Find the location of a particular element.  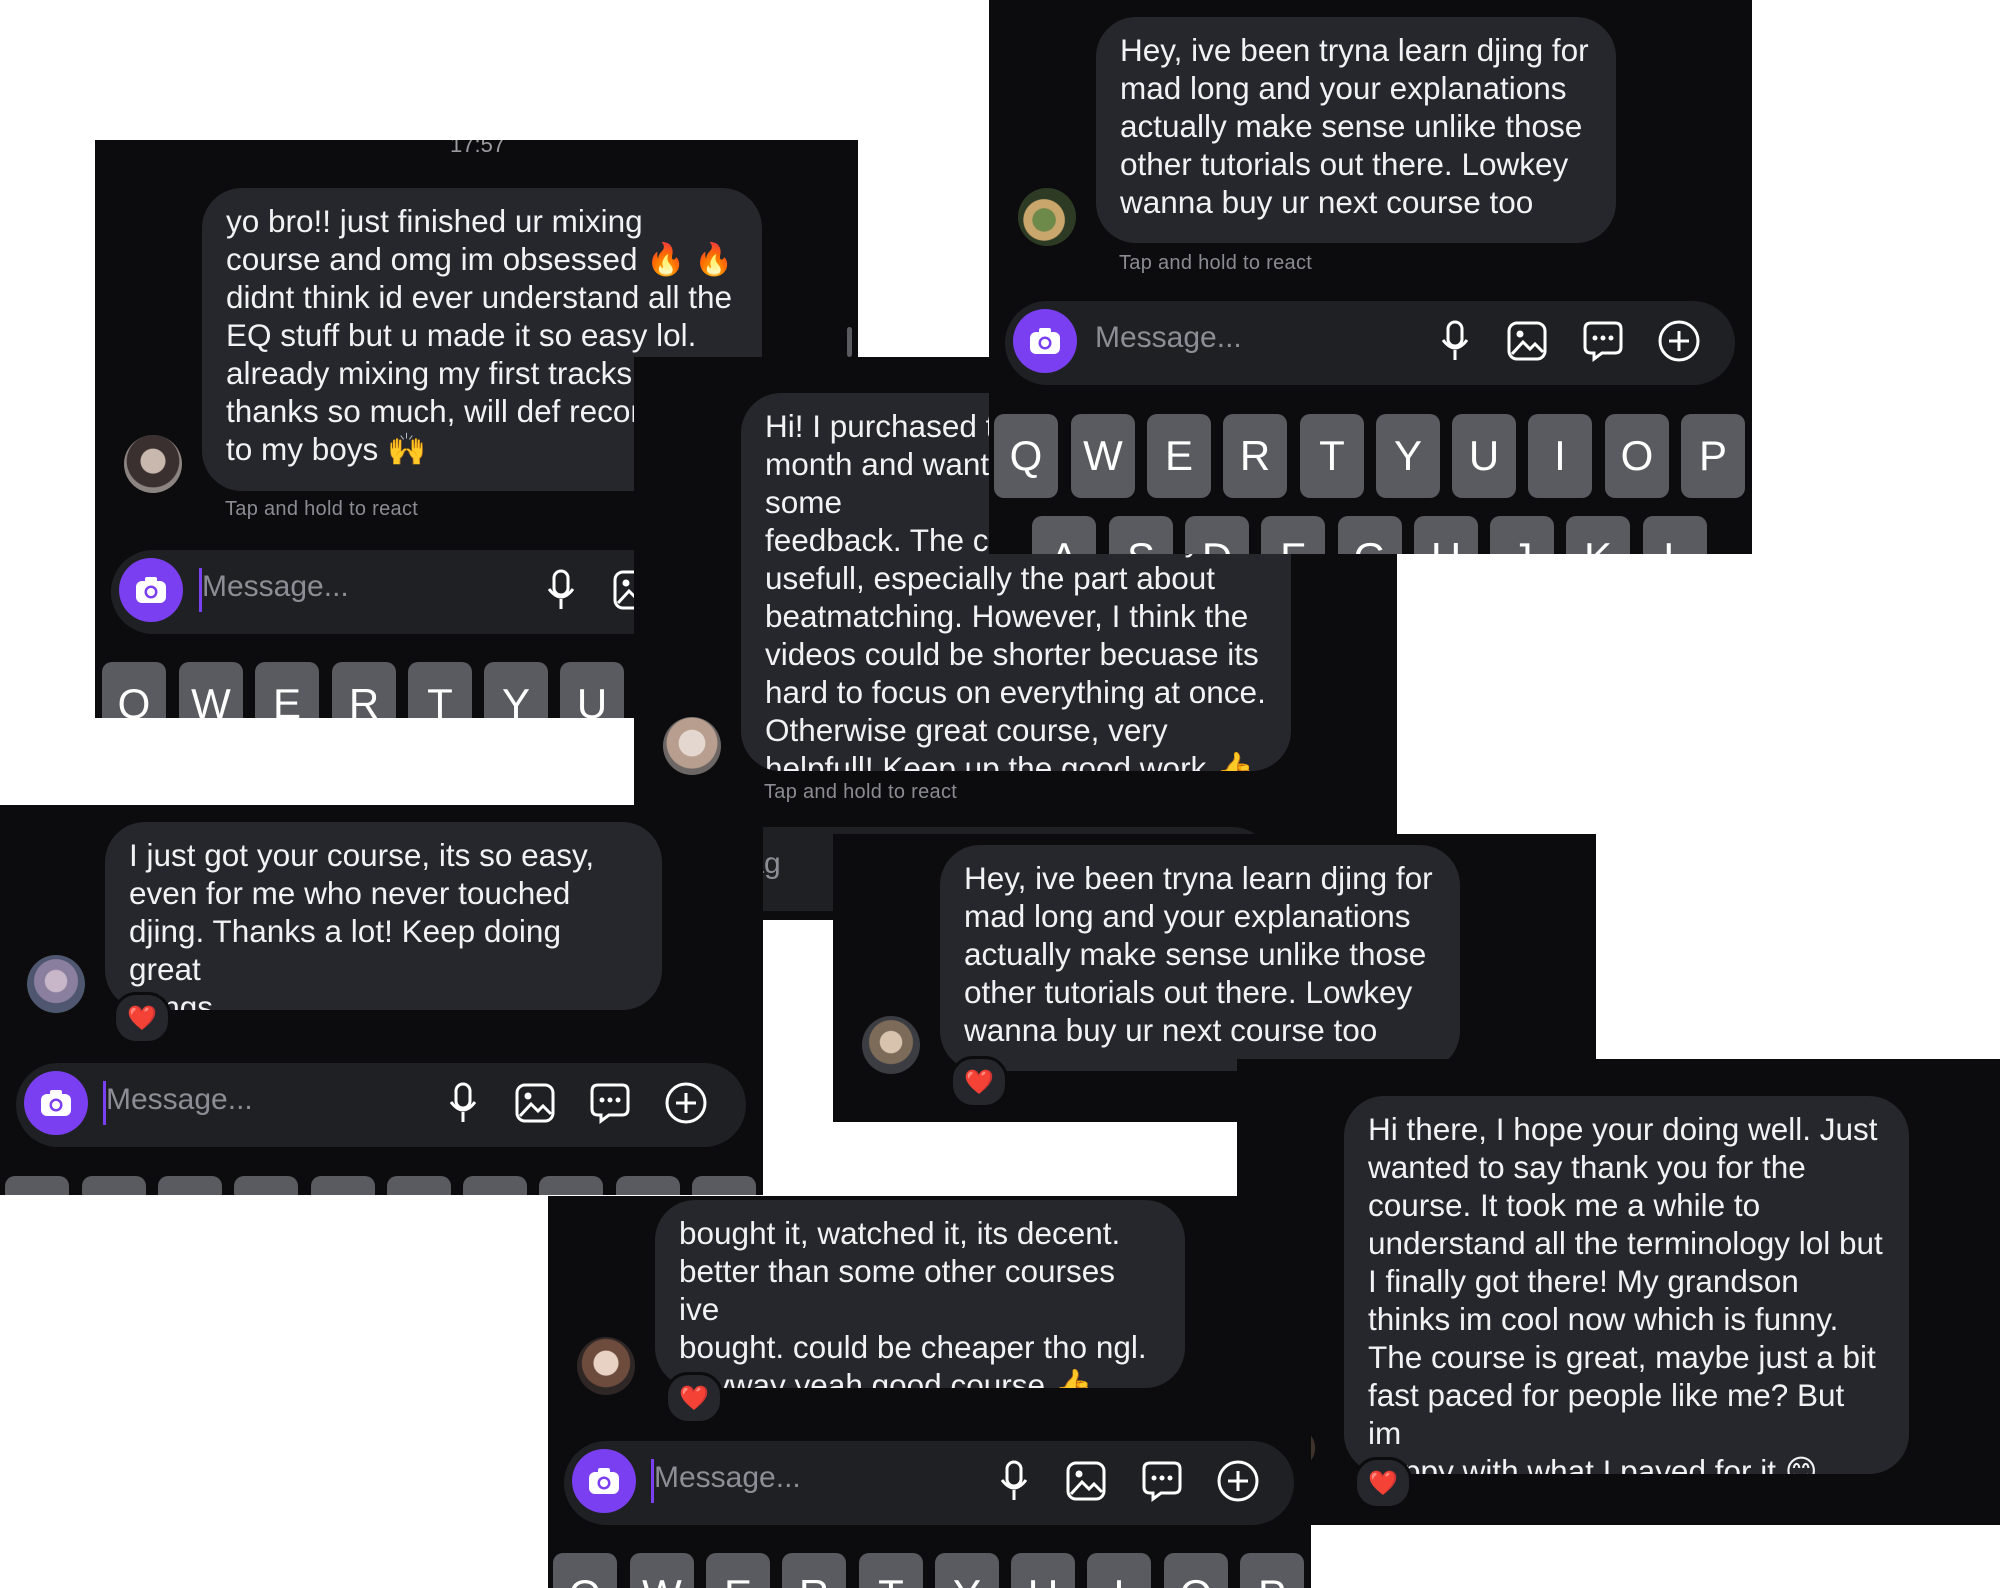

key-a: A is located at coordinates (1064, 535).